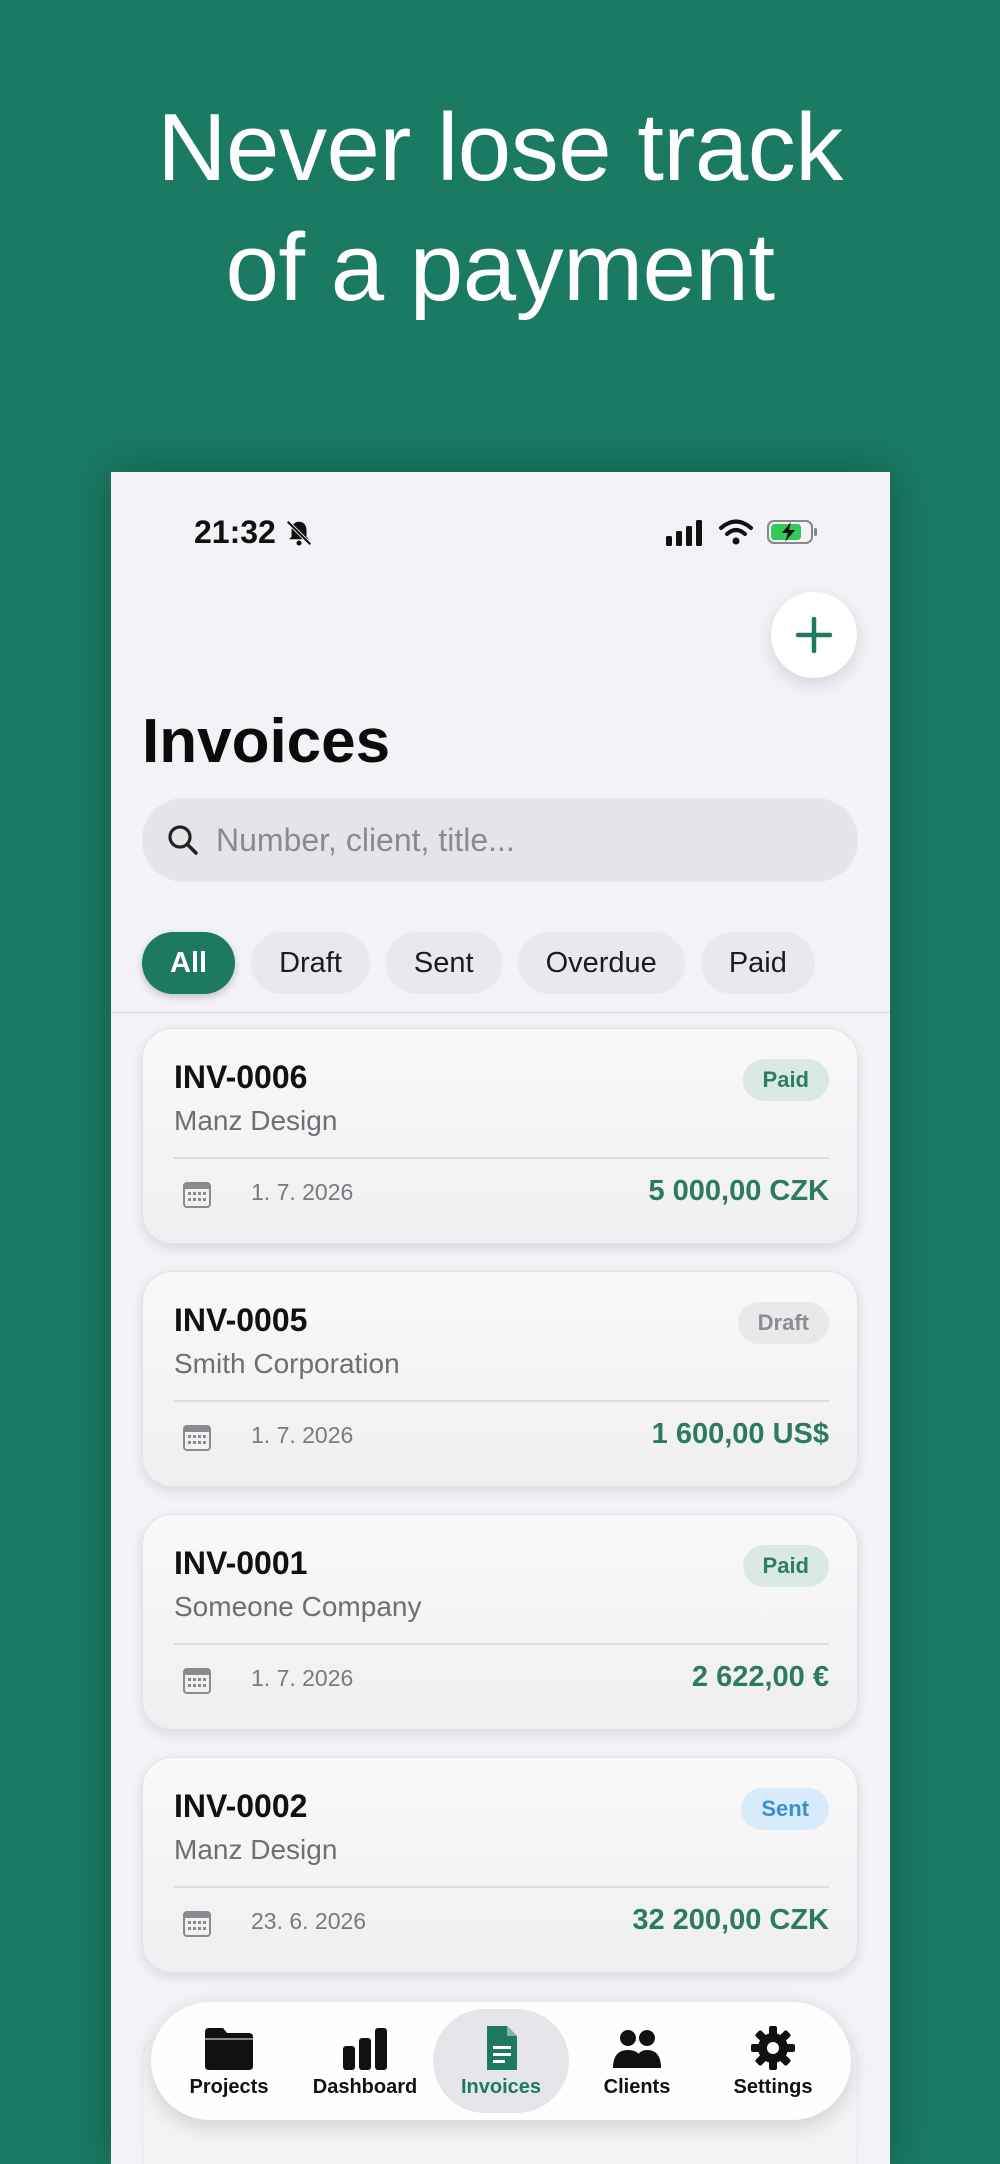 This screenshot has width=1000, height=2164. Describe the element at coordinates (785, 1809) in the screenshot. I see `status-badge: Sent` at that location.